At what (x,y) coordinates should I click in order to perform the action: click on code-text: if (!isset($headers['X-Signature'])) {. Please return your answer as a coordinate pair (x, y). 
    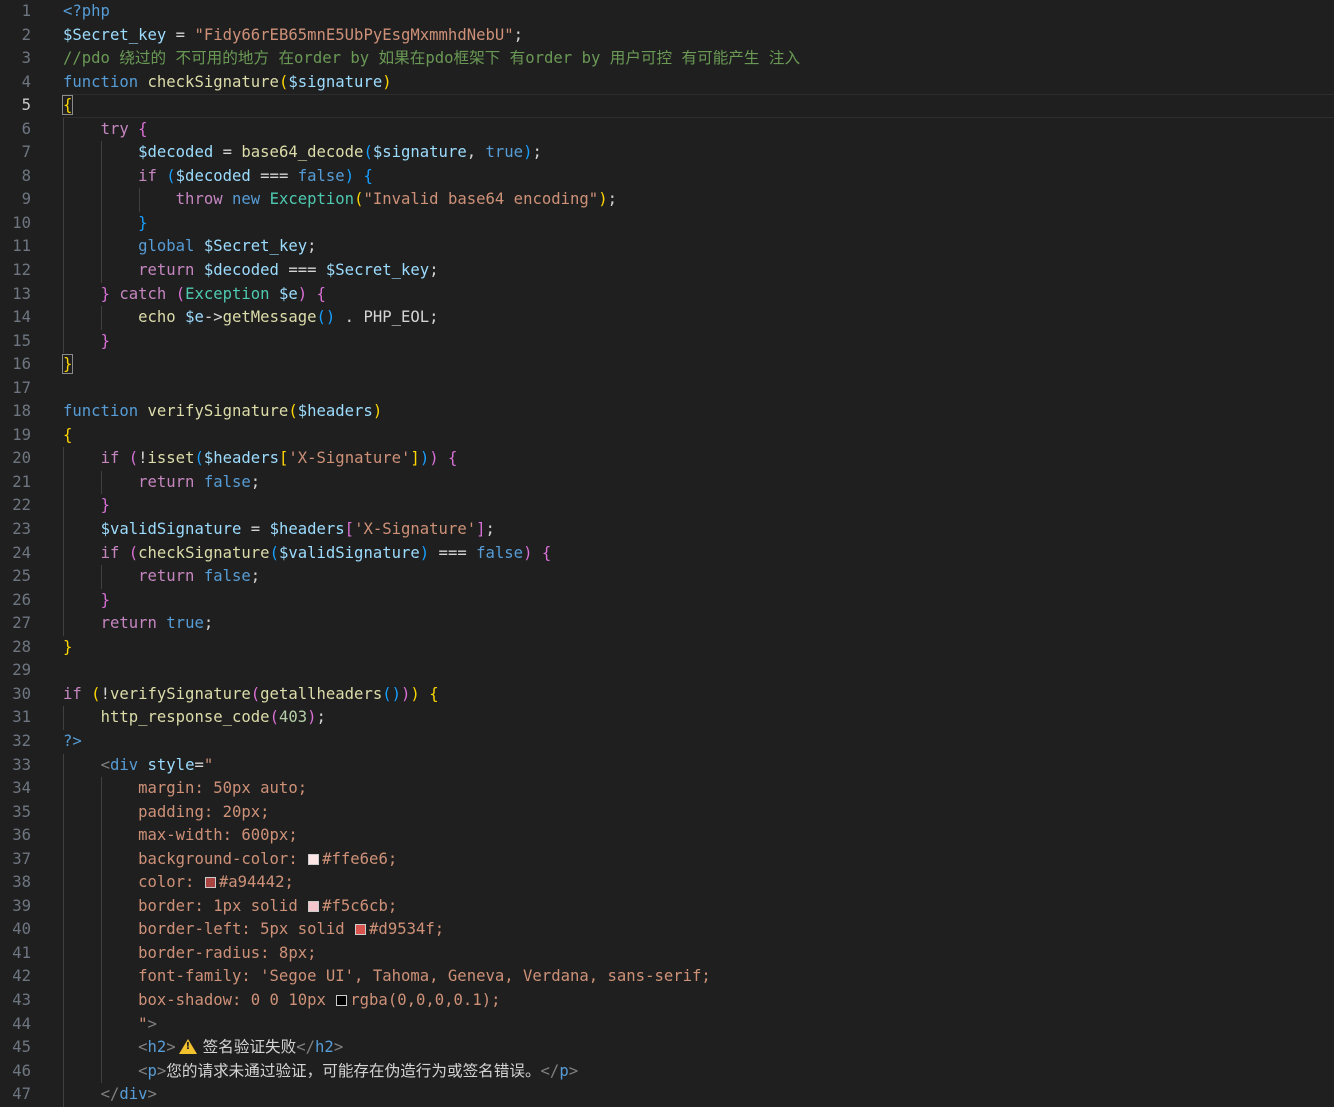
    Looking at the image, I should click on (260, 459).